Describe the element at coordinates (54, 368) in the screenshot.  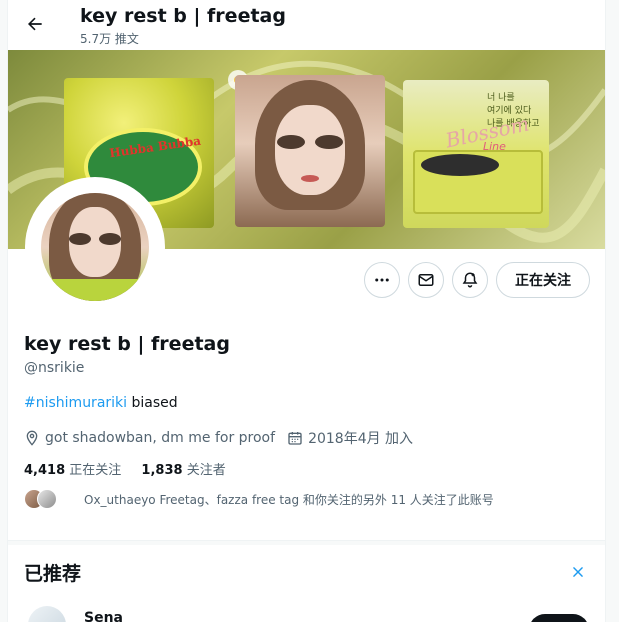
I see `profile-handle: @nsrikie` at that location.